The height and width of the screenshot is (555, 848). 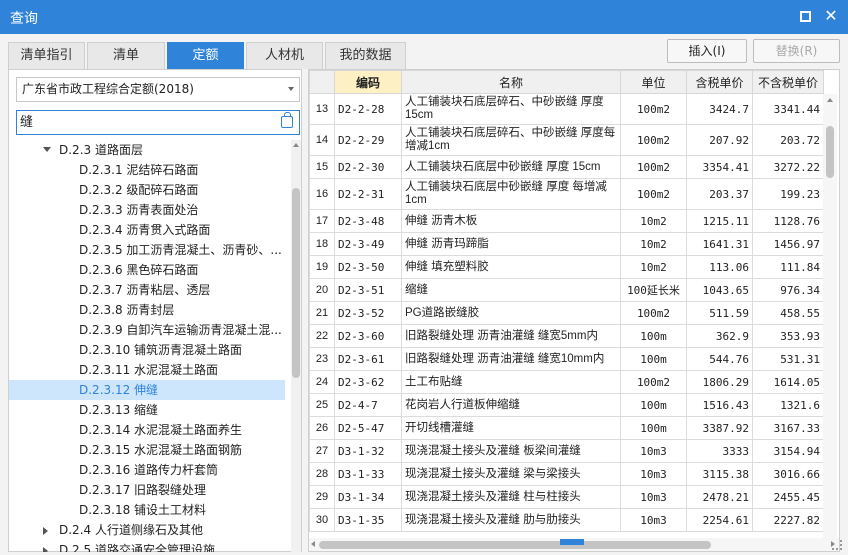 What do you see at coordinates (653, 290) in the screenshot?
I see `cell-unit: 100延长米` at bounding box center [653, 290].